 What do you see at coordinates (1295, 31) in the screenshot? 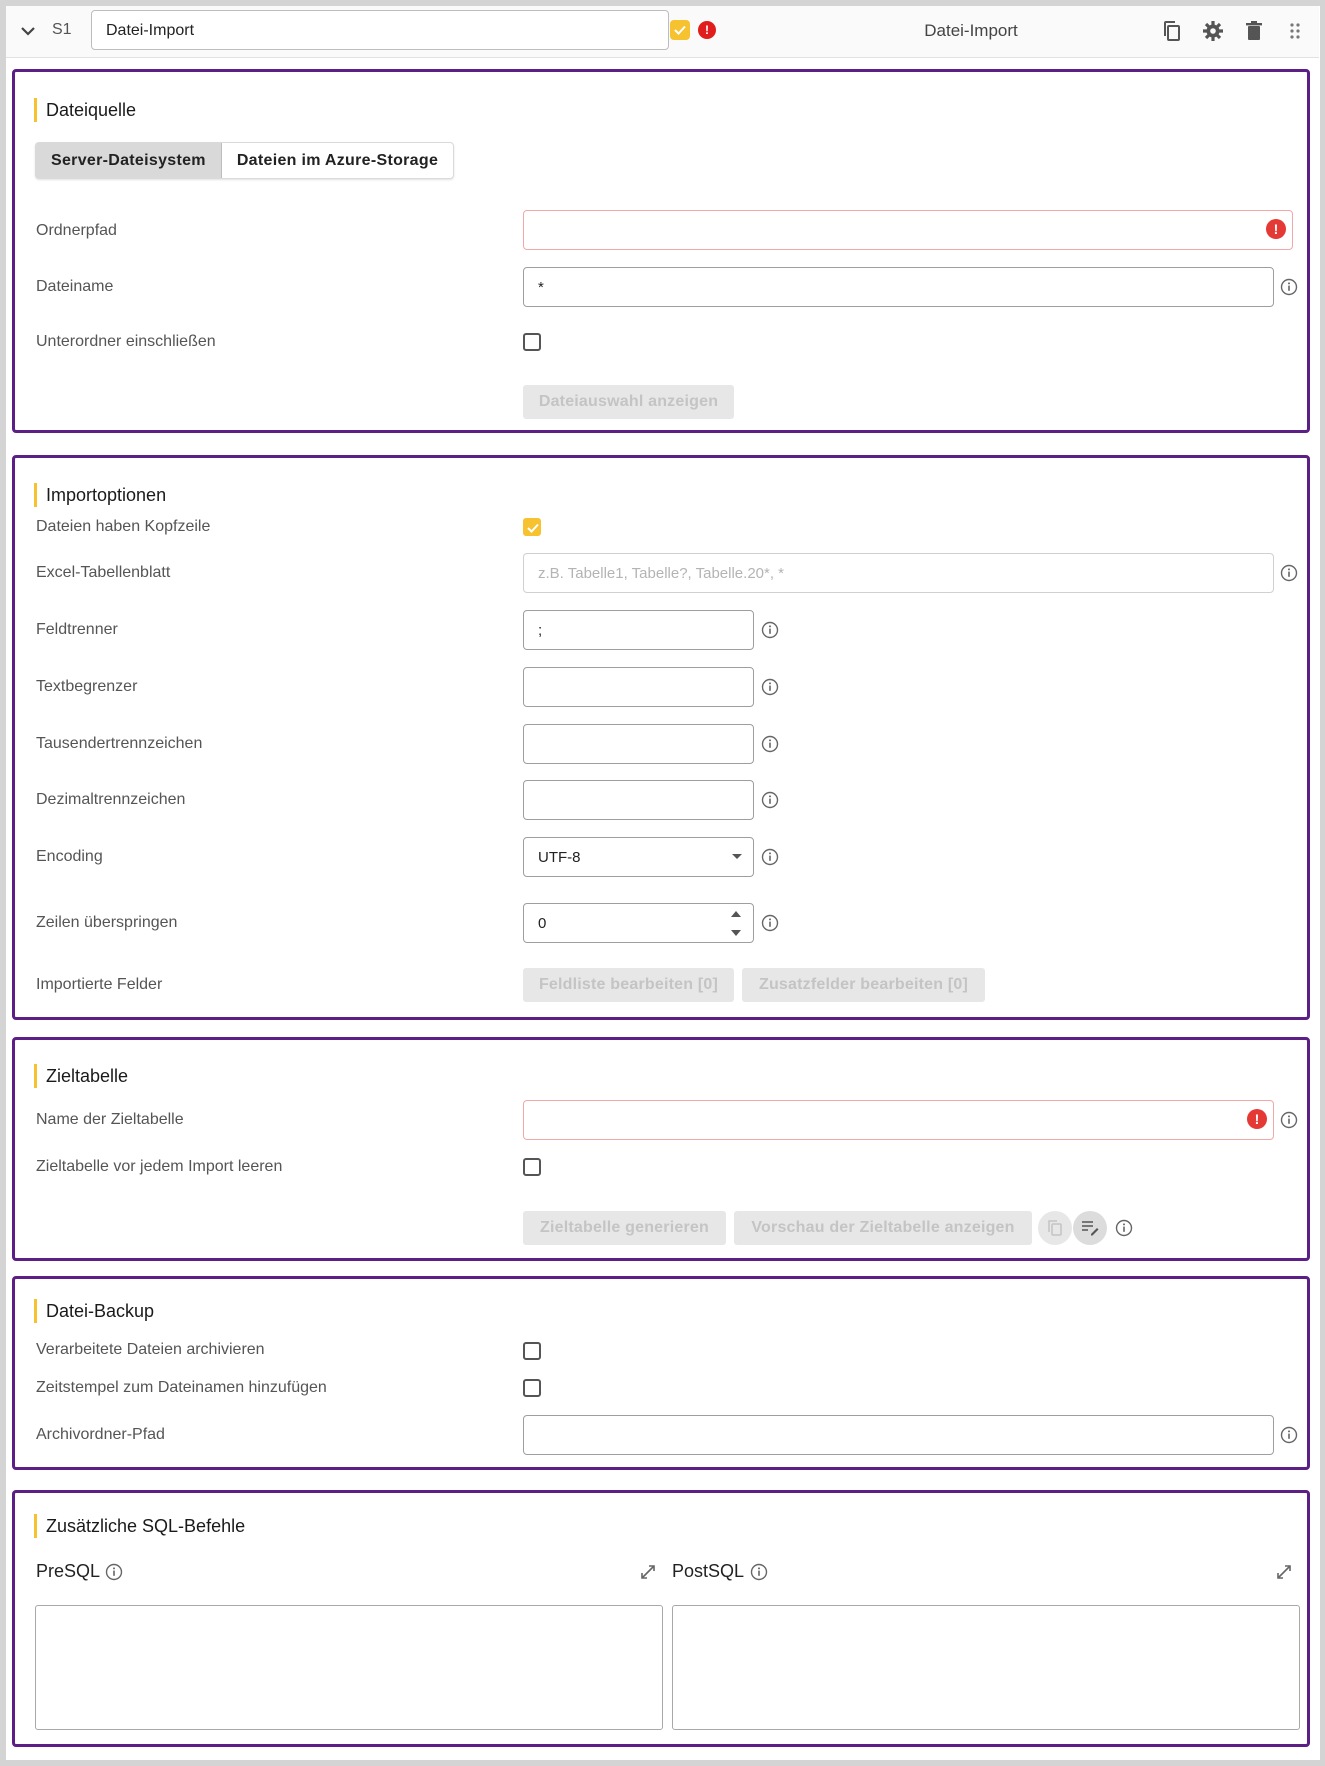
I see `drag-handle-icon` at bounding box center [1295, 31].